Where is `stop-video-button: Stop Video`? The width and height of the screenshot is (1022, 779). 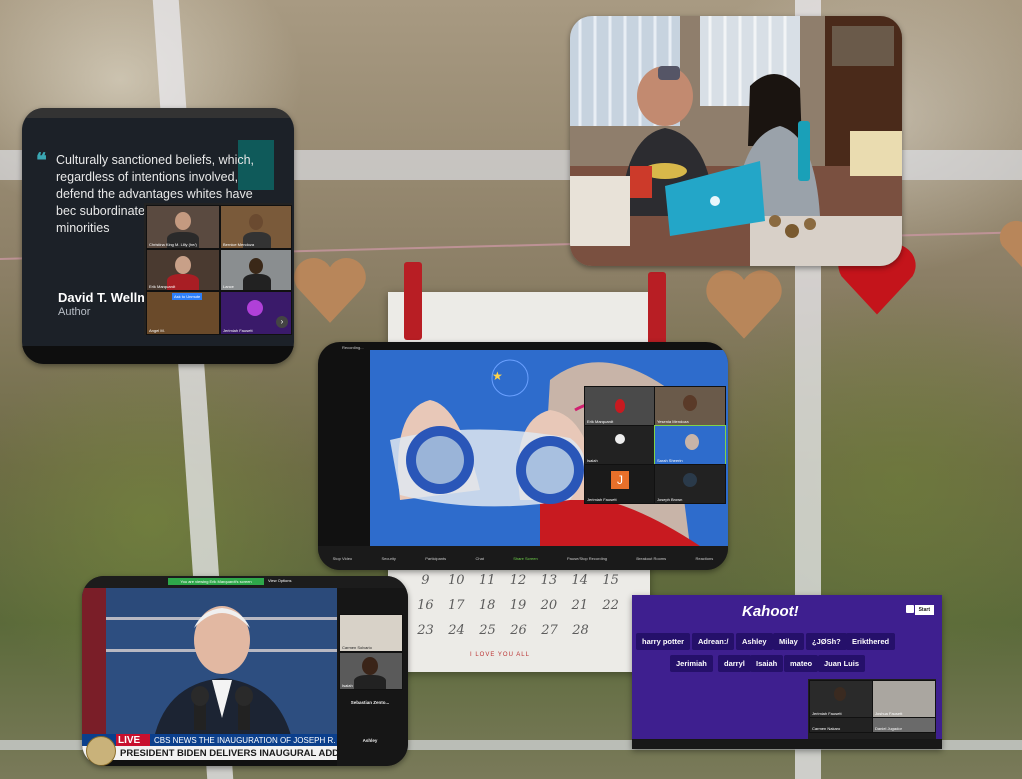 stop-video-button: Stop Video is located at coordinates (343, 558).